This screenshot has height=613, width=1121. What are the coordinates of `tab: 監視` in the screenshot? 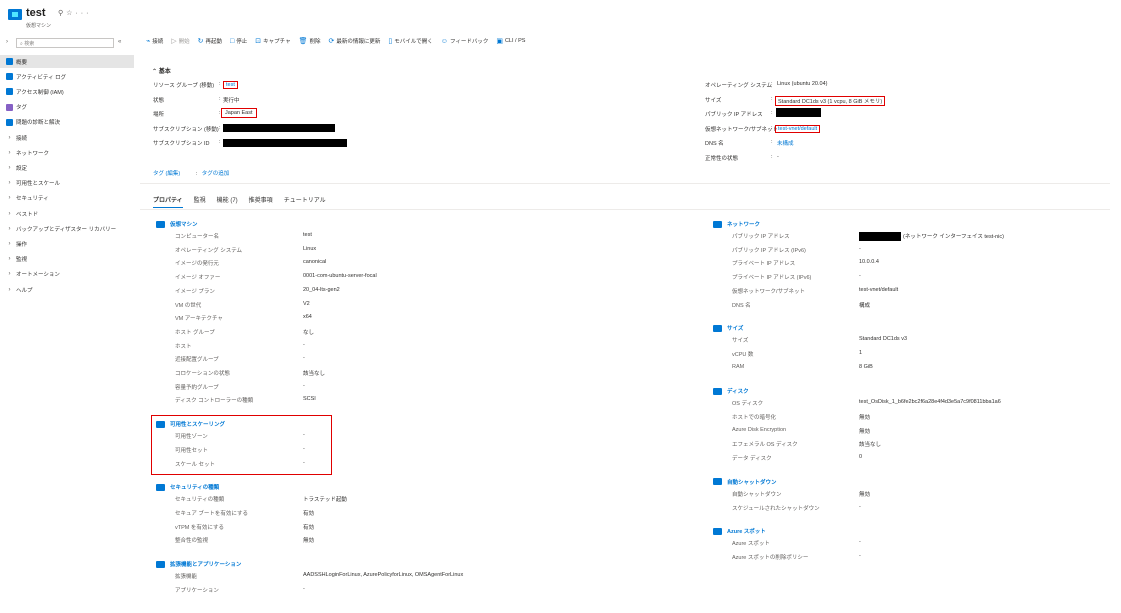 It's located at (200, 201).